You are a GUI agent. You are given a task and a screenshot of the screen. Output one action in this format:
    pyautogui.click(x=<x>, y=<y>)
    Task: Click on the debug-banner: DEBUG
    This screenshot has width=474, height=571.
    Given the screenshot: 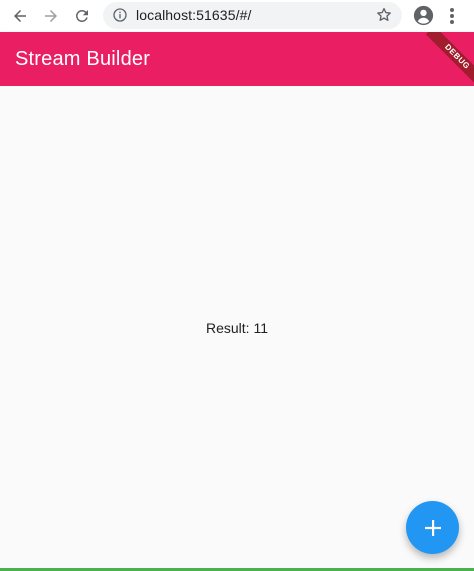 What is the action you would take?
    pyautogui.click(x=449, y=59)
    